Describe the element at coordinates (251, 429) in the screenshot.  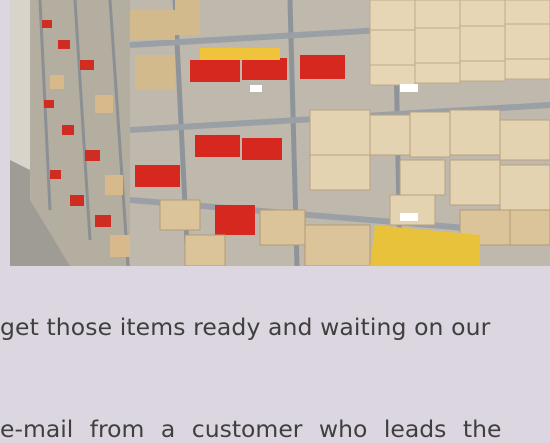
I see `article-text-line: e-mail from a customer who leads the` at that location.